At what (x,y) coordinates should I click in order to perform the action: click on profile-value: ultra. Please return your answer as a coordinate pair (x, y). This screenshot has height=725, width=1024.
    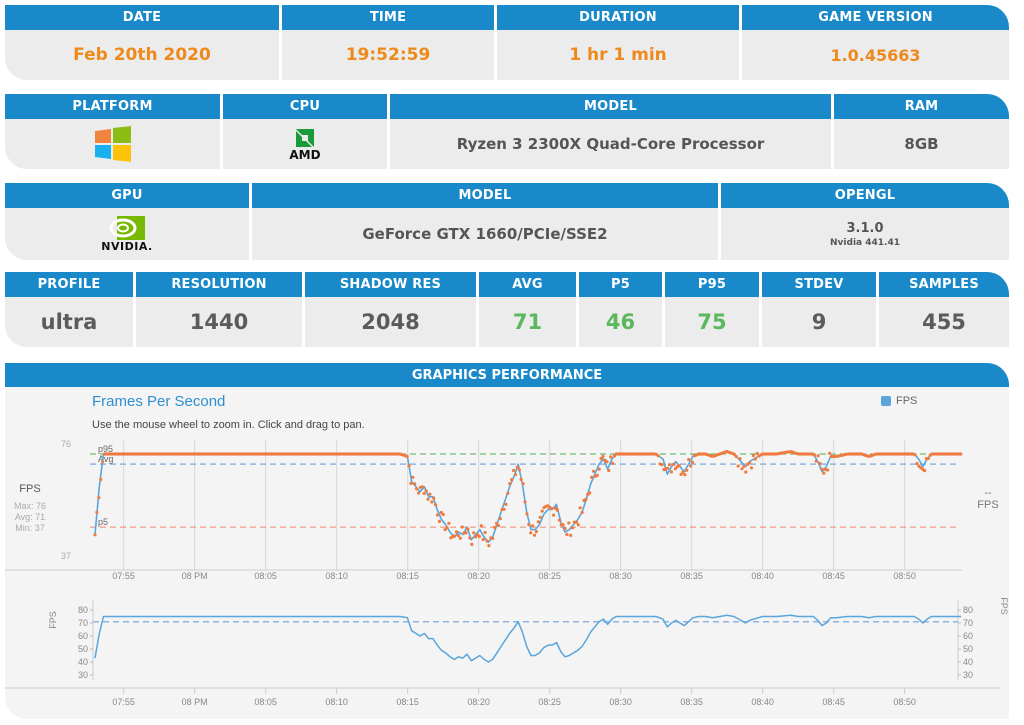
    Looking at the image, I should click on (69, 322).